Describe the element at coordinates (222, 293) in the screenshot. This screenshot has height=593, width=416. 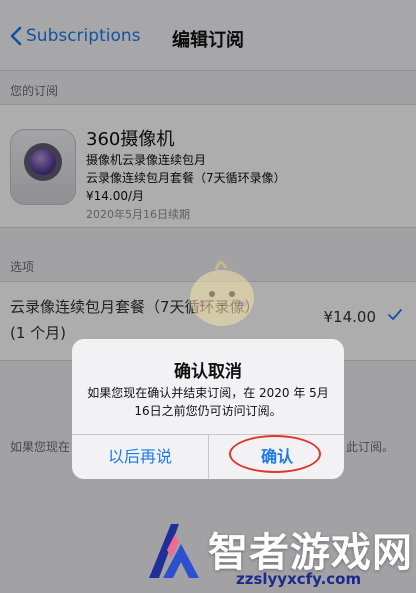
I see `chick-mascot-icon` at that location.